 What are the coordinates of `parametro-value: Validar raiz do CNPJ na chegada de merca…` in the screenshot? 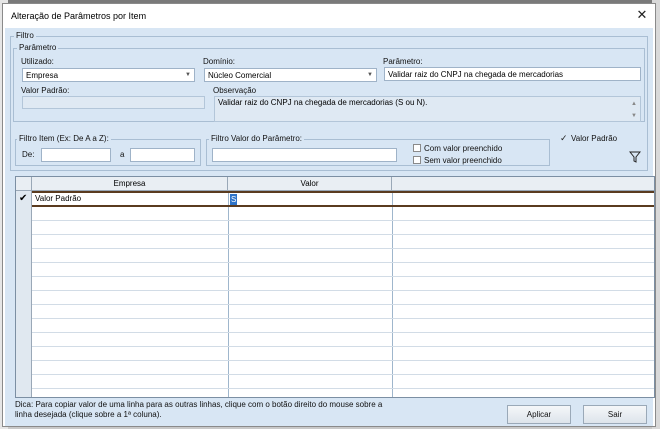 It's located at (476, 74).